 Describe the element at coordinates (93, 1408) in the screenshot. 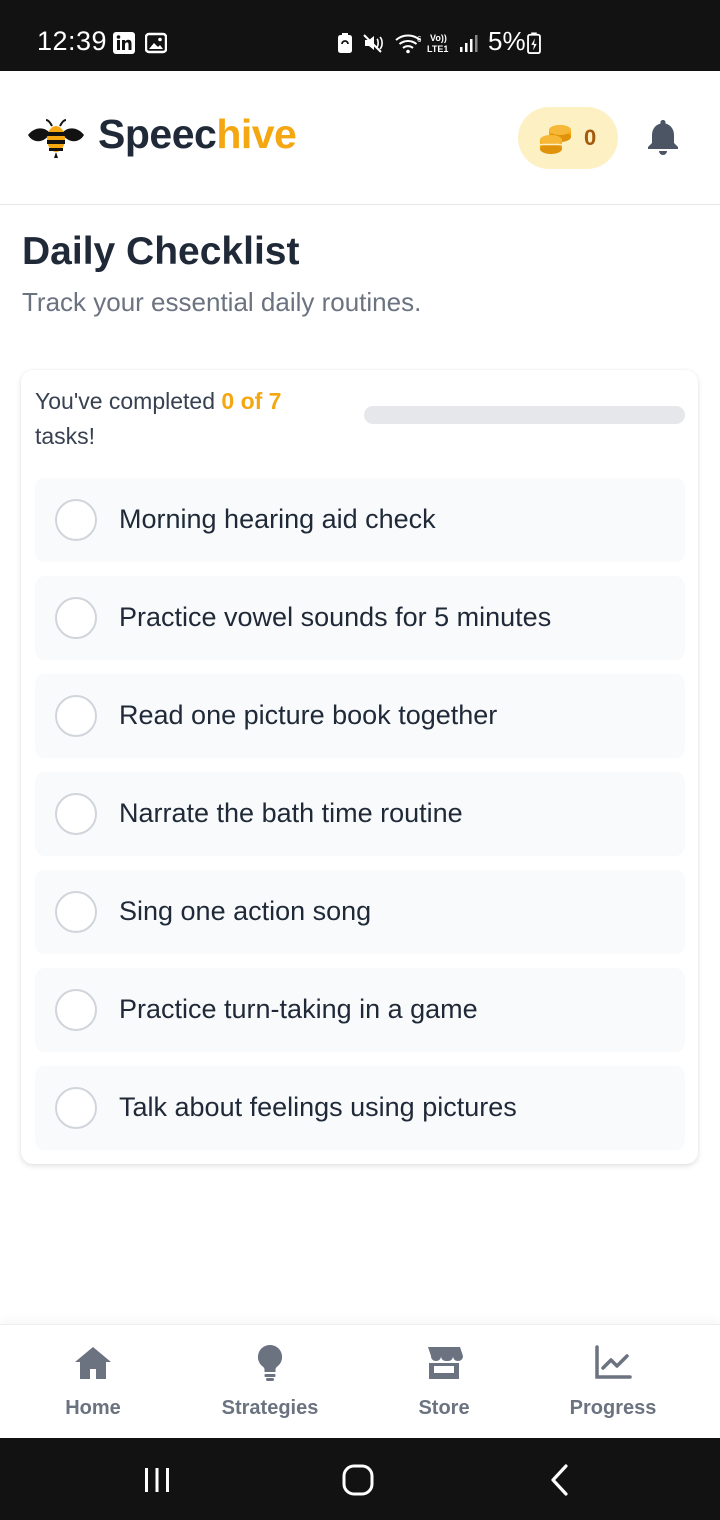

I see `nav-home-label: Home` at that location.